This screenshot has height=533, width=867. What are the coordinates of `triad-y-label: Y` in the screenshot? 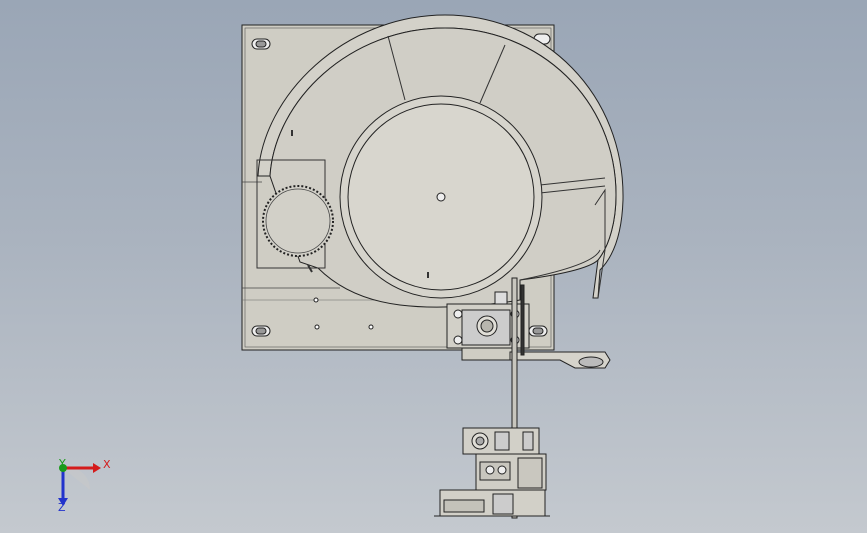 It's located at (62, 463).